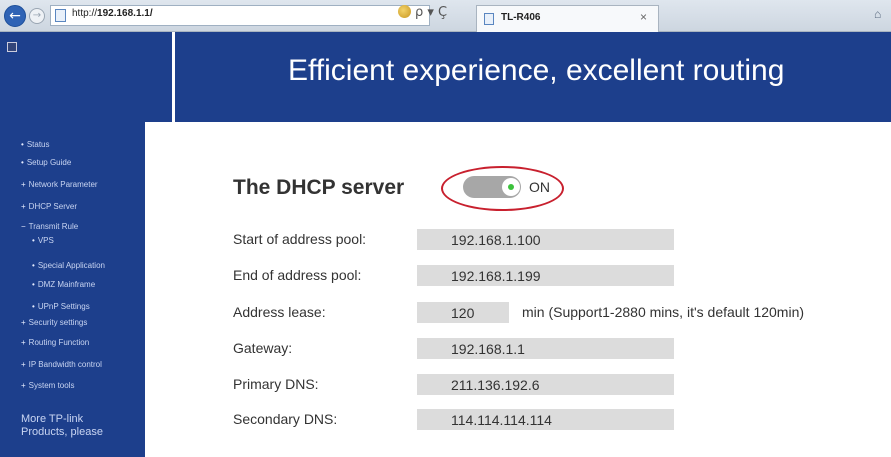  Describe the element at coordinates (125, 13) in the screenshot. I see `url-host: 192.168.1.1/` at that location.